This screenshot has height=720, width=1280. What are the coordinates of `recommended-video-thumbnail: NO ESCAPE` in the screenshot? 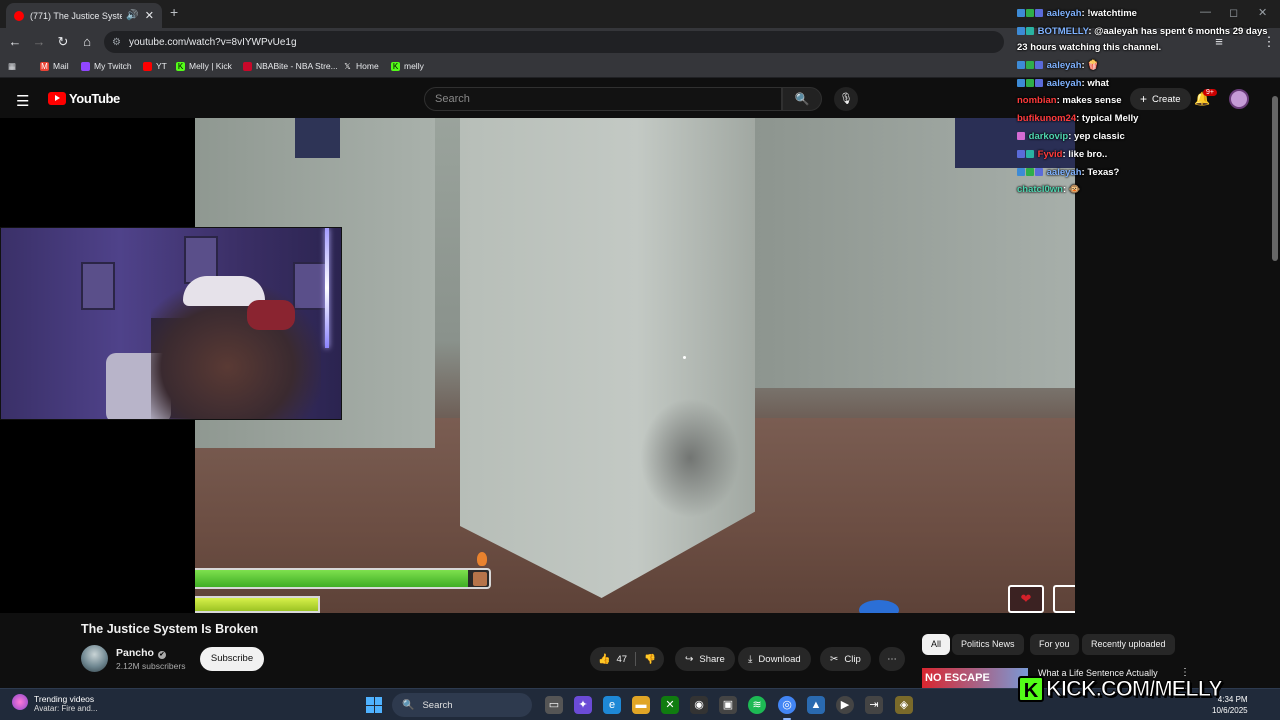 It's located at (975, 679).